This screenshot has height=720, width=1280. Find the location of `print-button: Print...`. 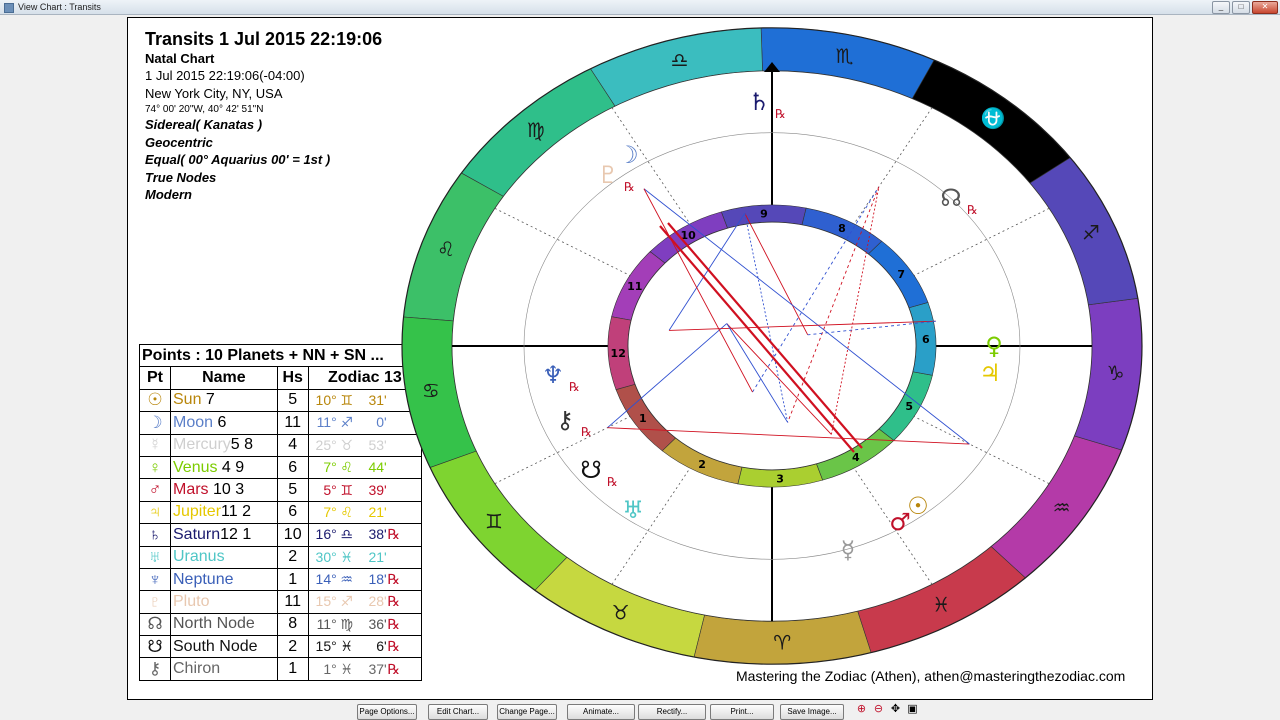

print-button: Print... is located at coordinates (742, 712).